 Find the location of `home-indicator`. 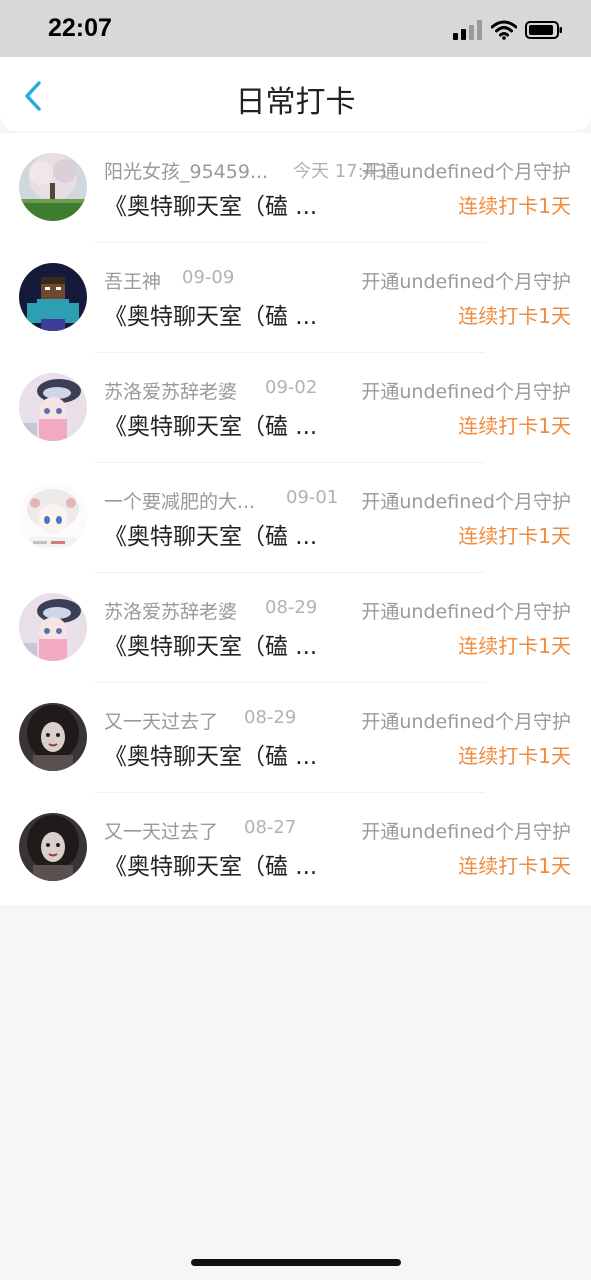

home-indicator is located at coordinates (296, 1262).